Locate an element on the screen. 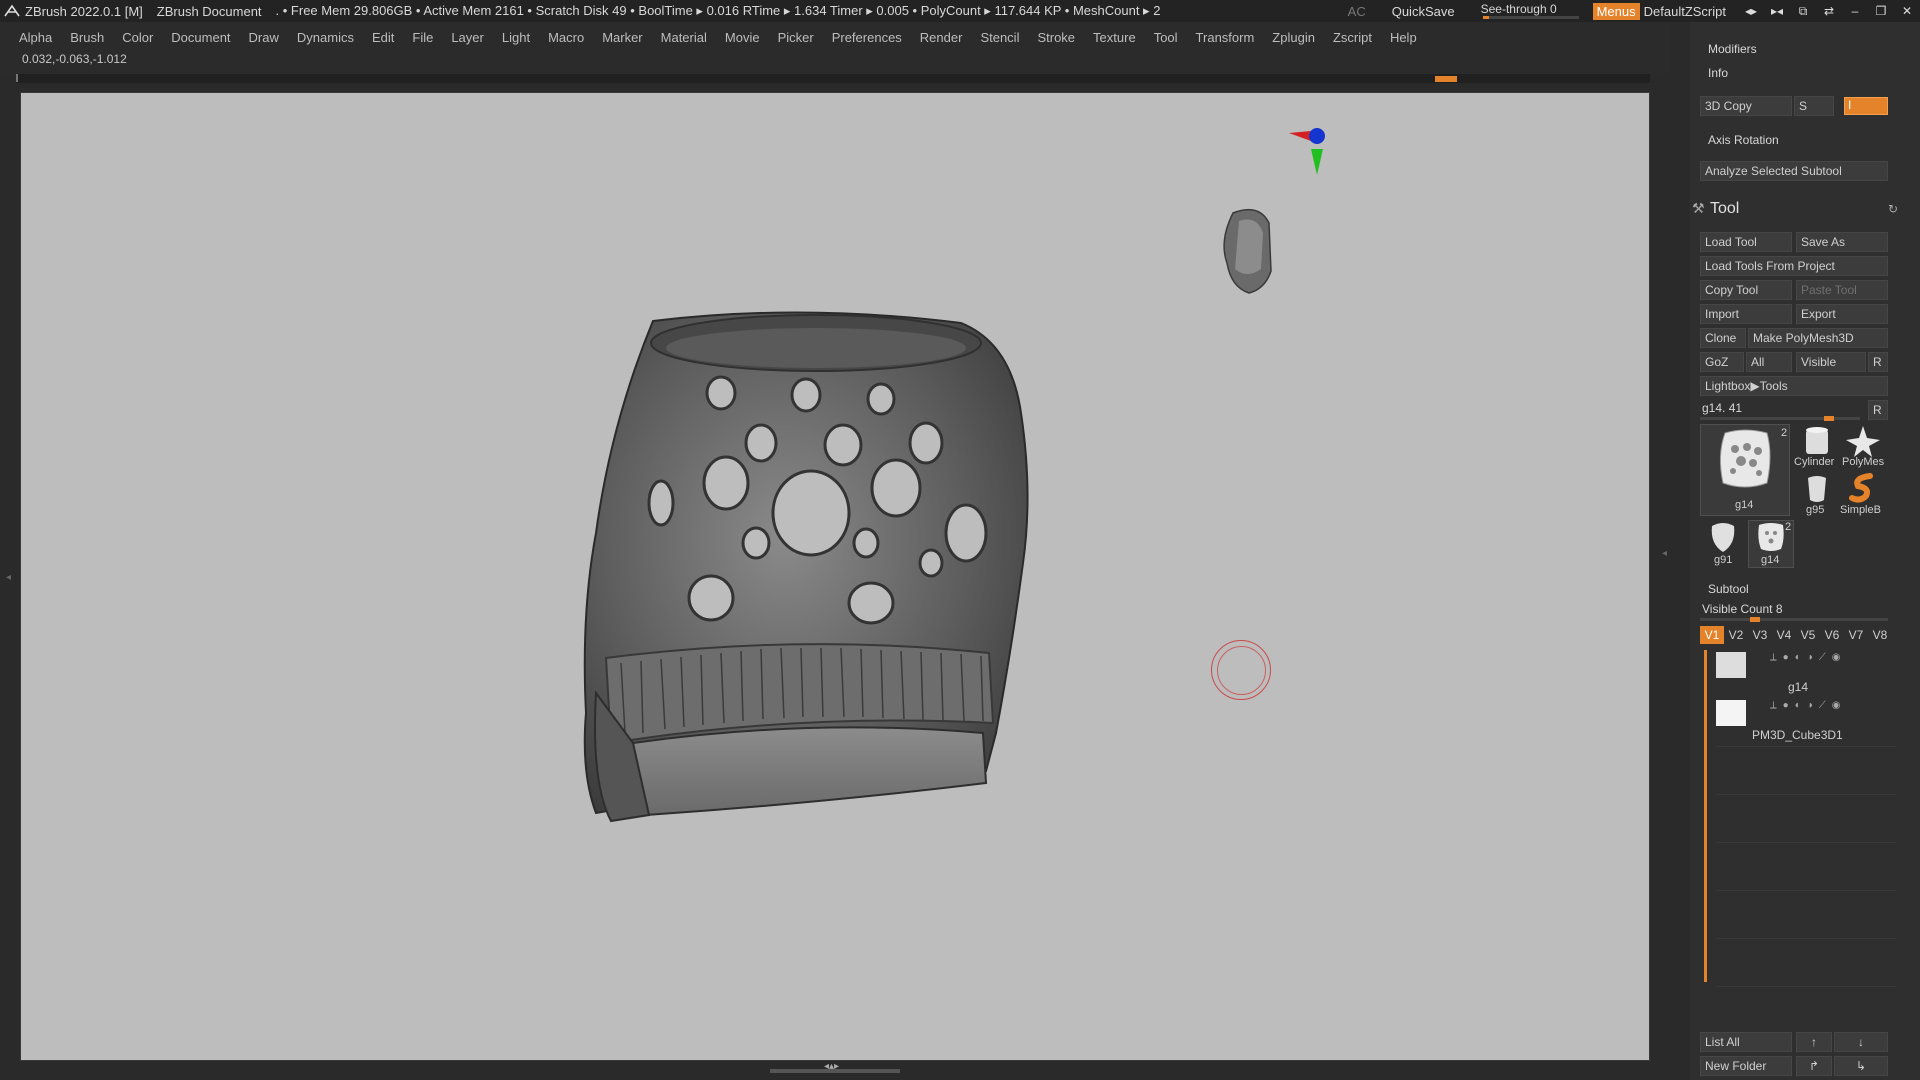 The image size is (1920, 1080). tool-pin-icon: ⚒ is located at coordinates (1702, 210).